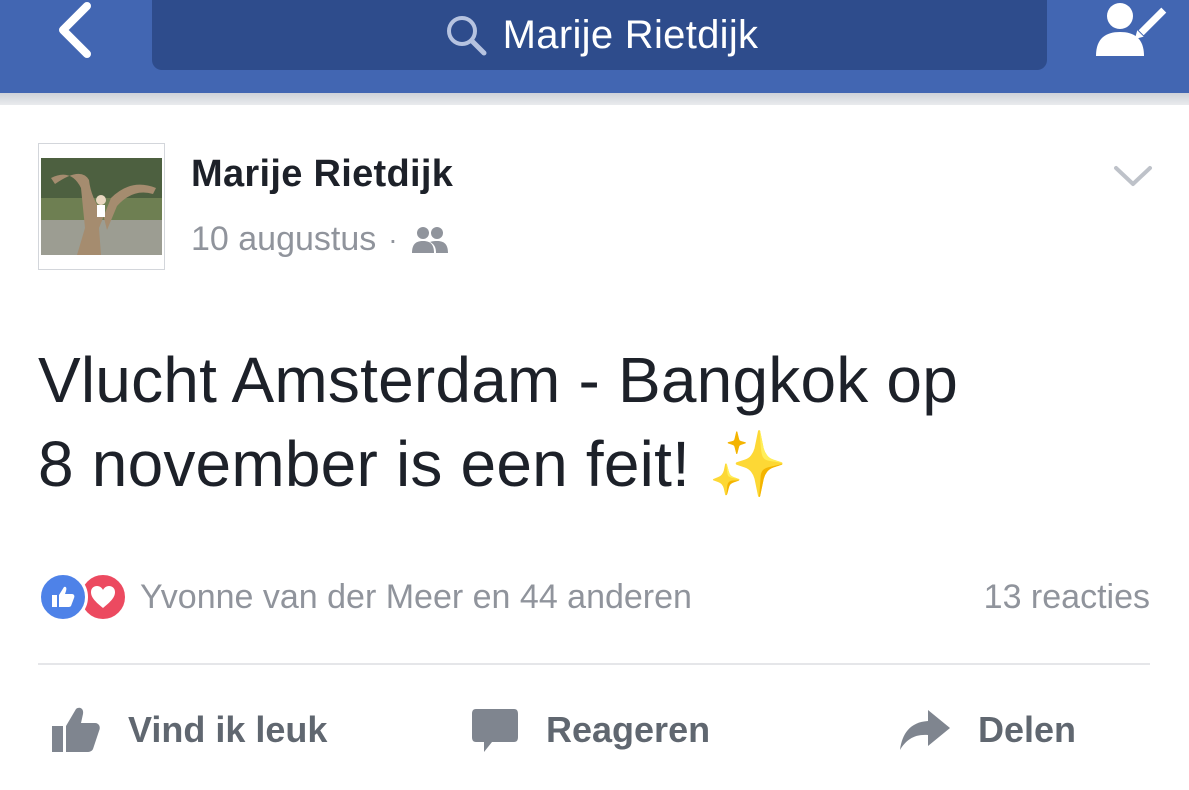 Image resolution: width=1189 pixels, height=790 pixels. Describe the element at coordinates (322, 174) in the screenshot. I see `post-author-name: Marije Rietdijk` at that location.